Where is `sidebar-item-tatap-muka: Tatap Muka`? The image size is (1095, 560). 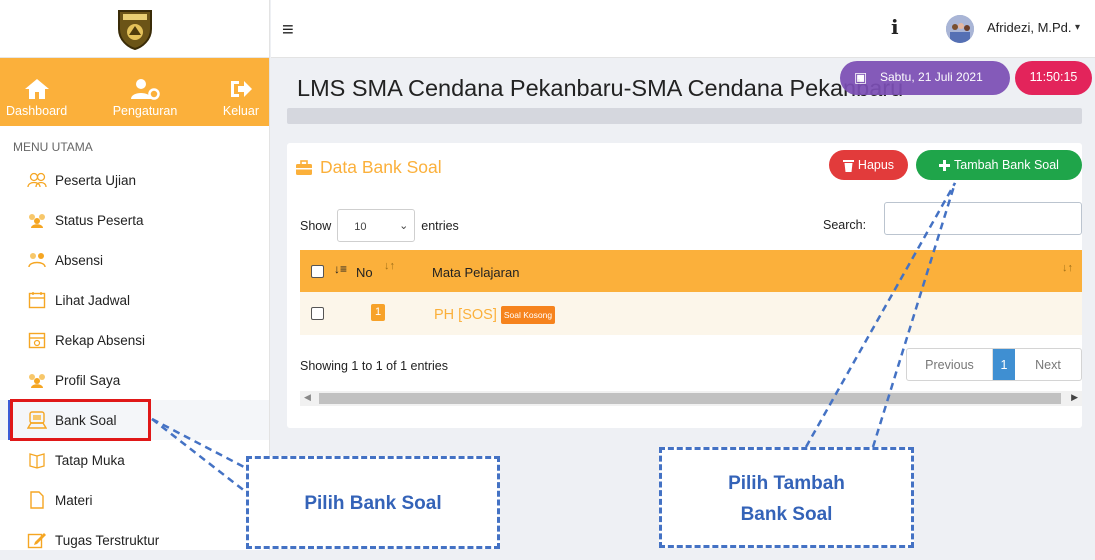
sidebar-item-tatap-muka: Tatap Muka is located at coordinates (134, 460).